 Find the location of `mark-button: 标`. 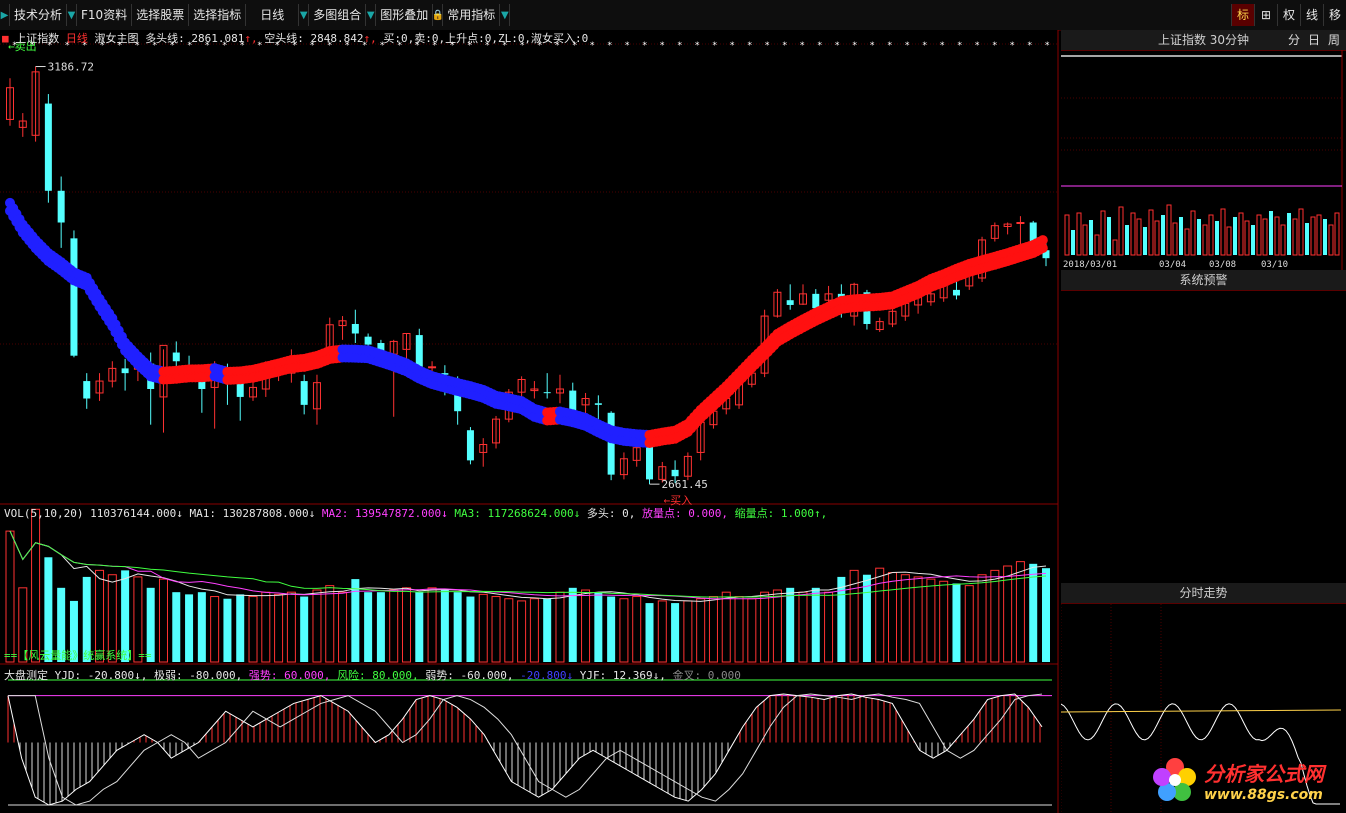

mark-button: 标 is located at coordinates (1242, 15).